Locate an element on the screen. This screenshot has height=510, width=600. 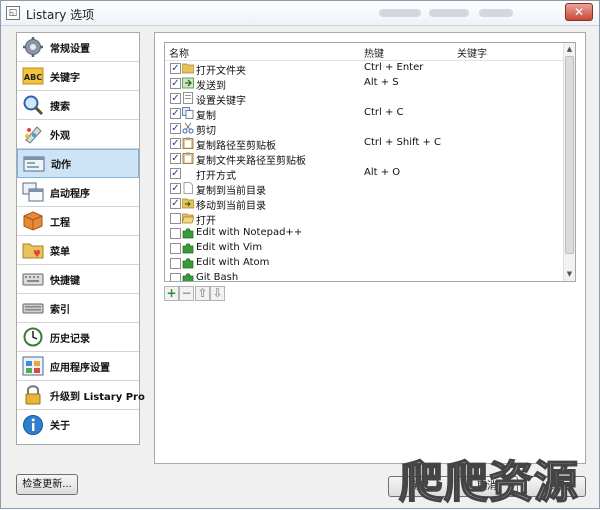
keyboard-icon is located at coordinates (33, 279).